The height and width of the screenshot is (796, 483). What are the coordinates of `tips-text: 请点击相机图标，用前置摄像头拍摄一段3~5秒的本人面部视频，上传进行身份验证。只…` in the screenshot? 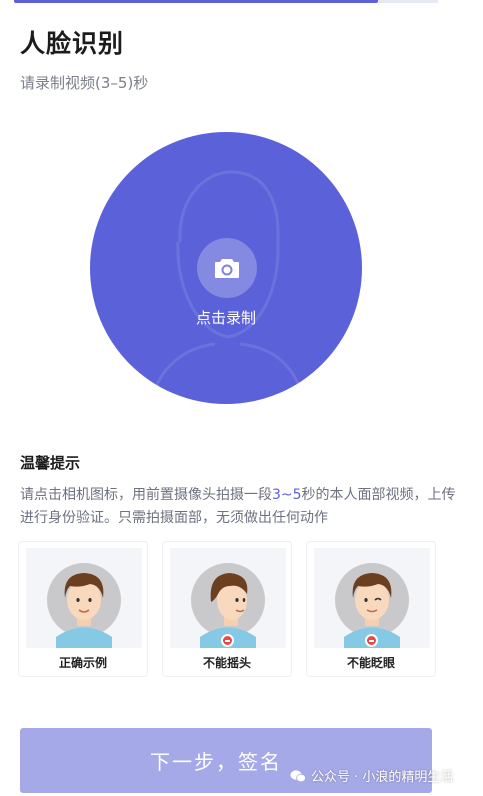 It's located at (240, 507).